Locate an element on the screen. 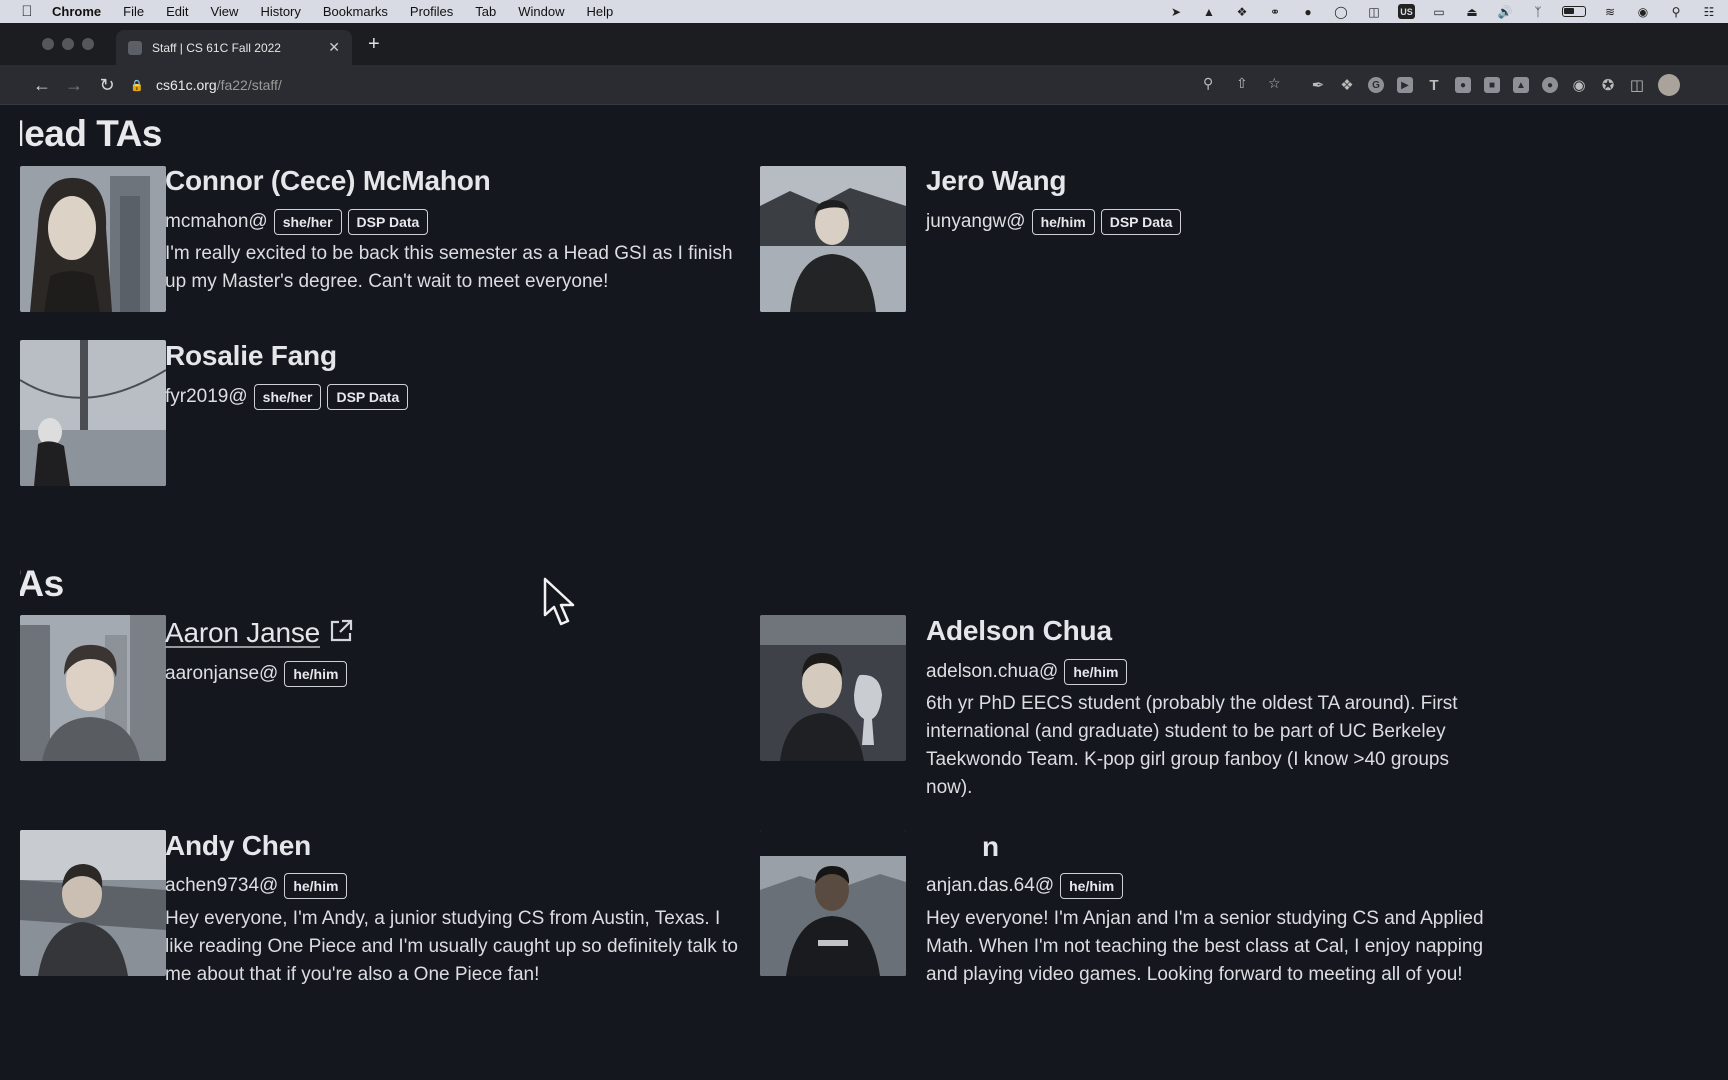 The height and width of the screenshot is (1080, 1728). extensions-puzzle-icon: ✪ is located at coordinates (1608, 85).